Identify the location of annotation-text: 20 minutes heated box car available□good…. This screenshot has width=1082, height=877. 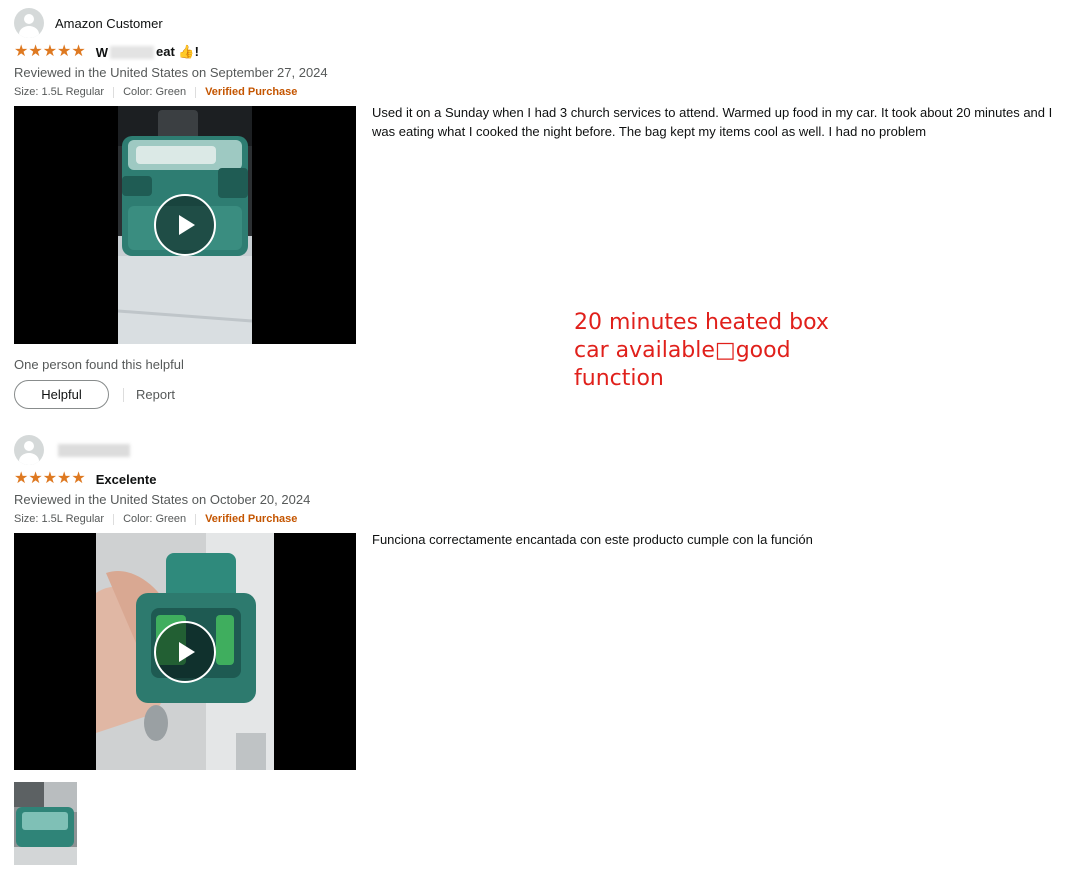
(704, 351).